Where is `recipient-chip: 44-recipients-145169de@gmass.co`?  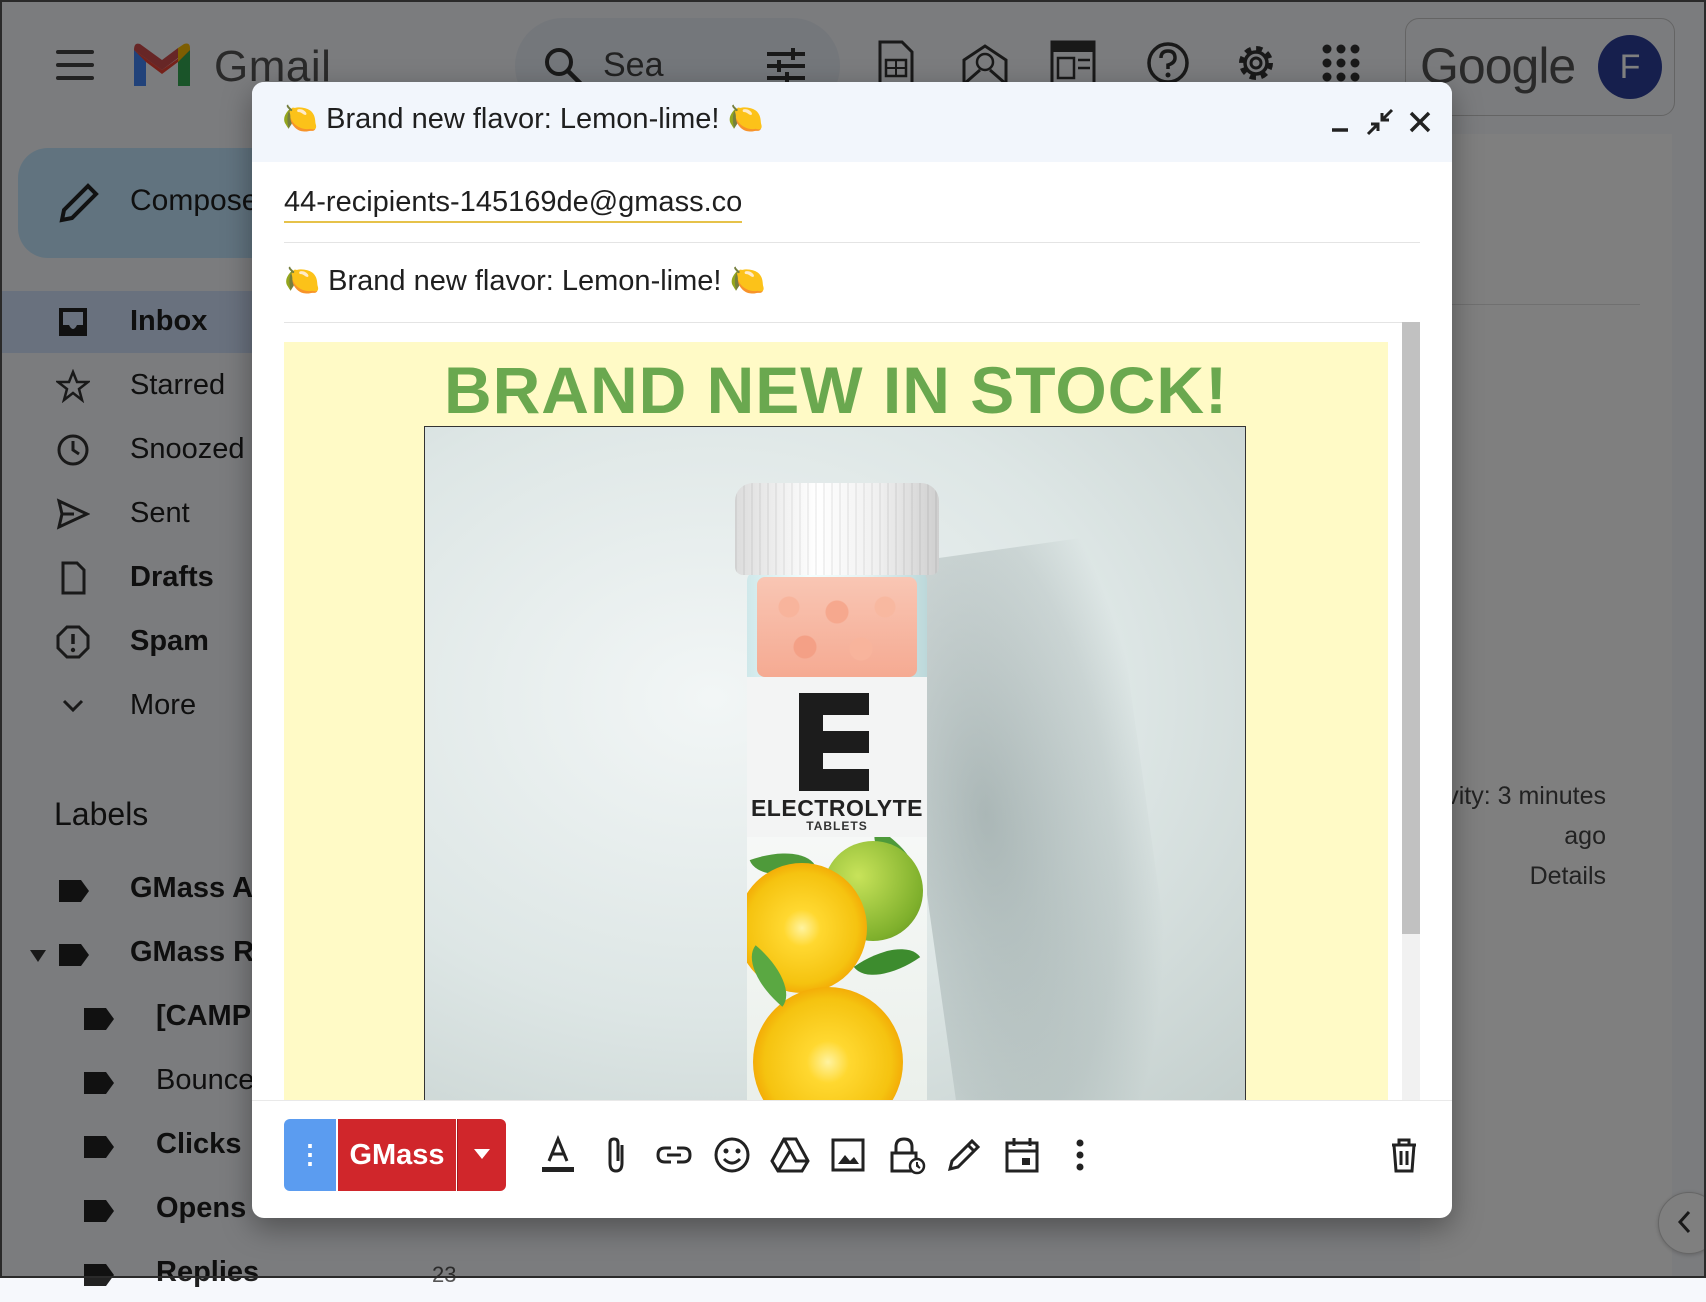
recipient-chip: 44-recipients-145169de@gmass.co is located at coordinates (513, 204).